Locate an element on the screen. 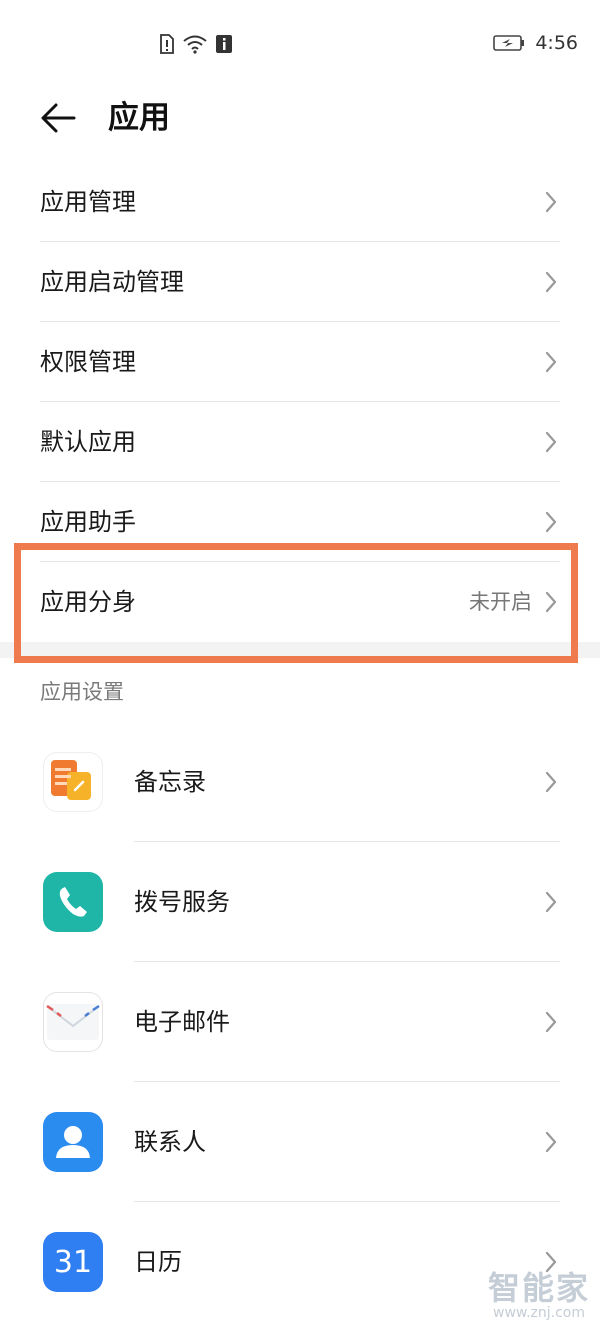 The image size is (600, 1333). default-apps-item: 默认应用 is located at coordinates (300, 442).